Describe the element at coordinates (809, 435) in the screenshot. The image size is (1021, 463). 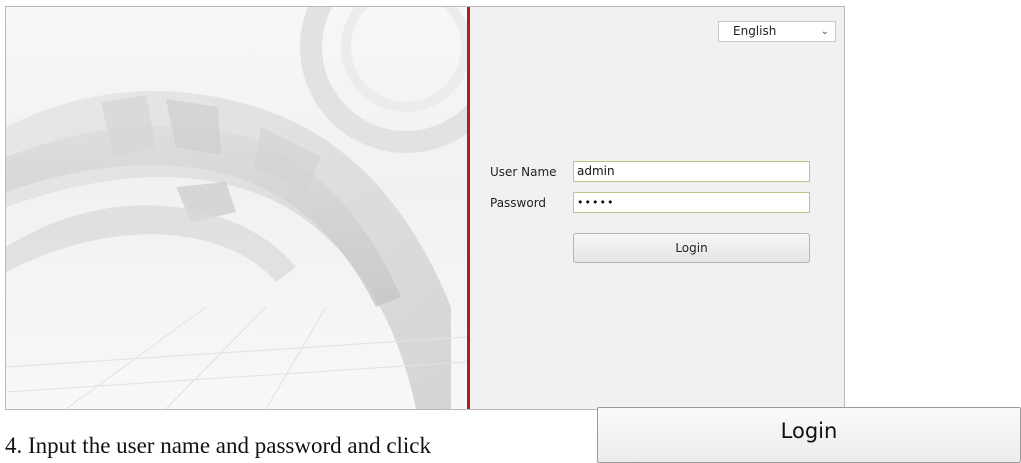
I see `login-button-callout: Login` at that location.